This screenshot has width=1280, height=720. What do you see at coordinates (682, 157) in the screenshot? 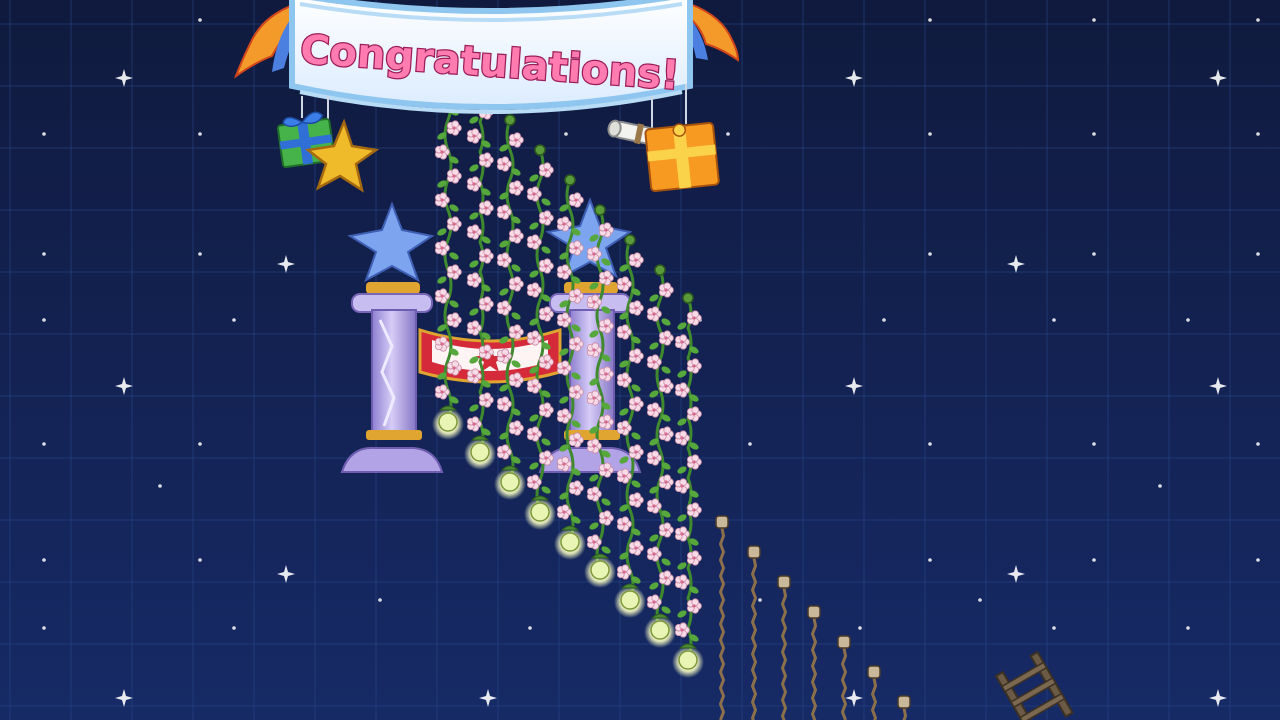
I see `orange-gift-box-icon` at bounding box center [682, 157].